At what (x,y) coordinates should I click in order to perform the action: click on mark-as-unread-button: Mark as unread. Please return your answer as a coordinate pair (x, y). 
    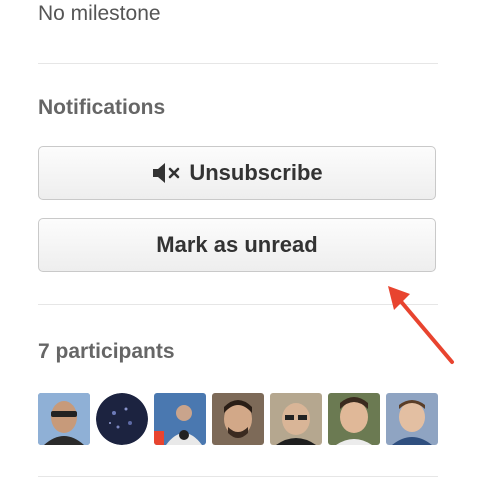
    Looking at the image, I should click on (237, 245).